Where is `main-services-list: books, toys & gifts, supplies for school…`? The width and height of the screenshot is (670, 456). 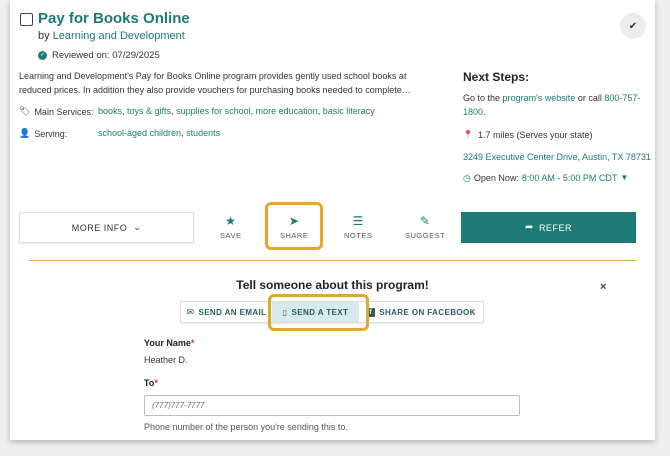
main-services-list: books, toys & gifts, supplies for school… is located at coordinates (236, 111).